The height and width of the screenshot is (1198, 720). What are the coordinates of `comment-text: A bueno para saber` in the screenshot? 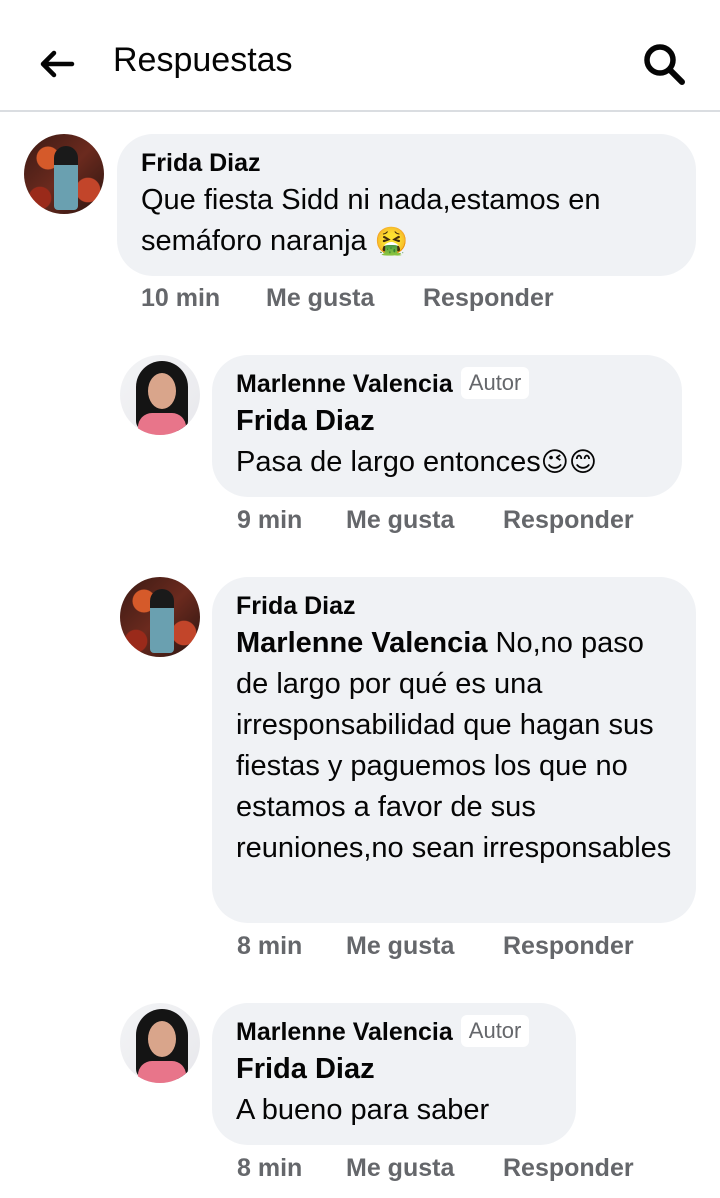 It's located at (363, 1110).